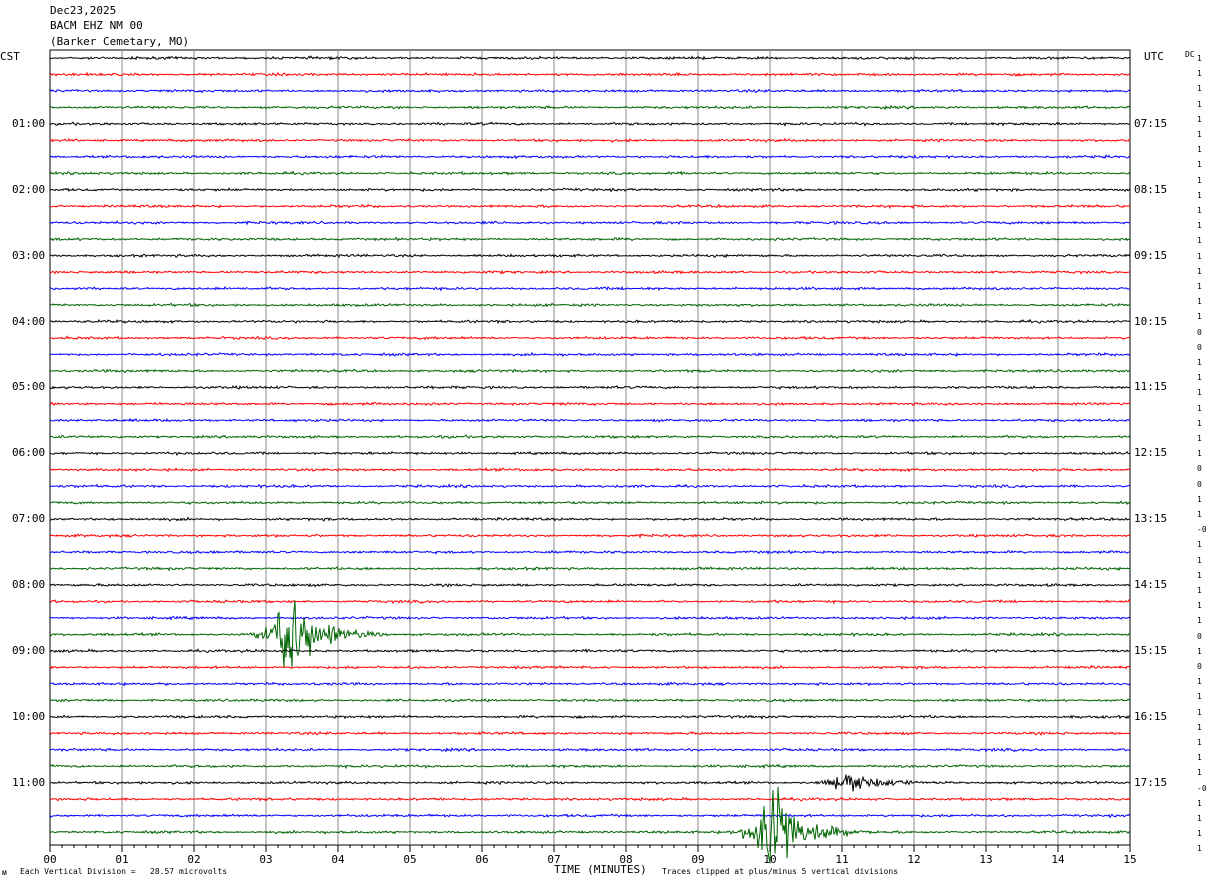 This screenshot has width=1210, height=886. I want to click on x-tick-label: 05, so click(409, 859).